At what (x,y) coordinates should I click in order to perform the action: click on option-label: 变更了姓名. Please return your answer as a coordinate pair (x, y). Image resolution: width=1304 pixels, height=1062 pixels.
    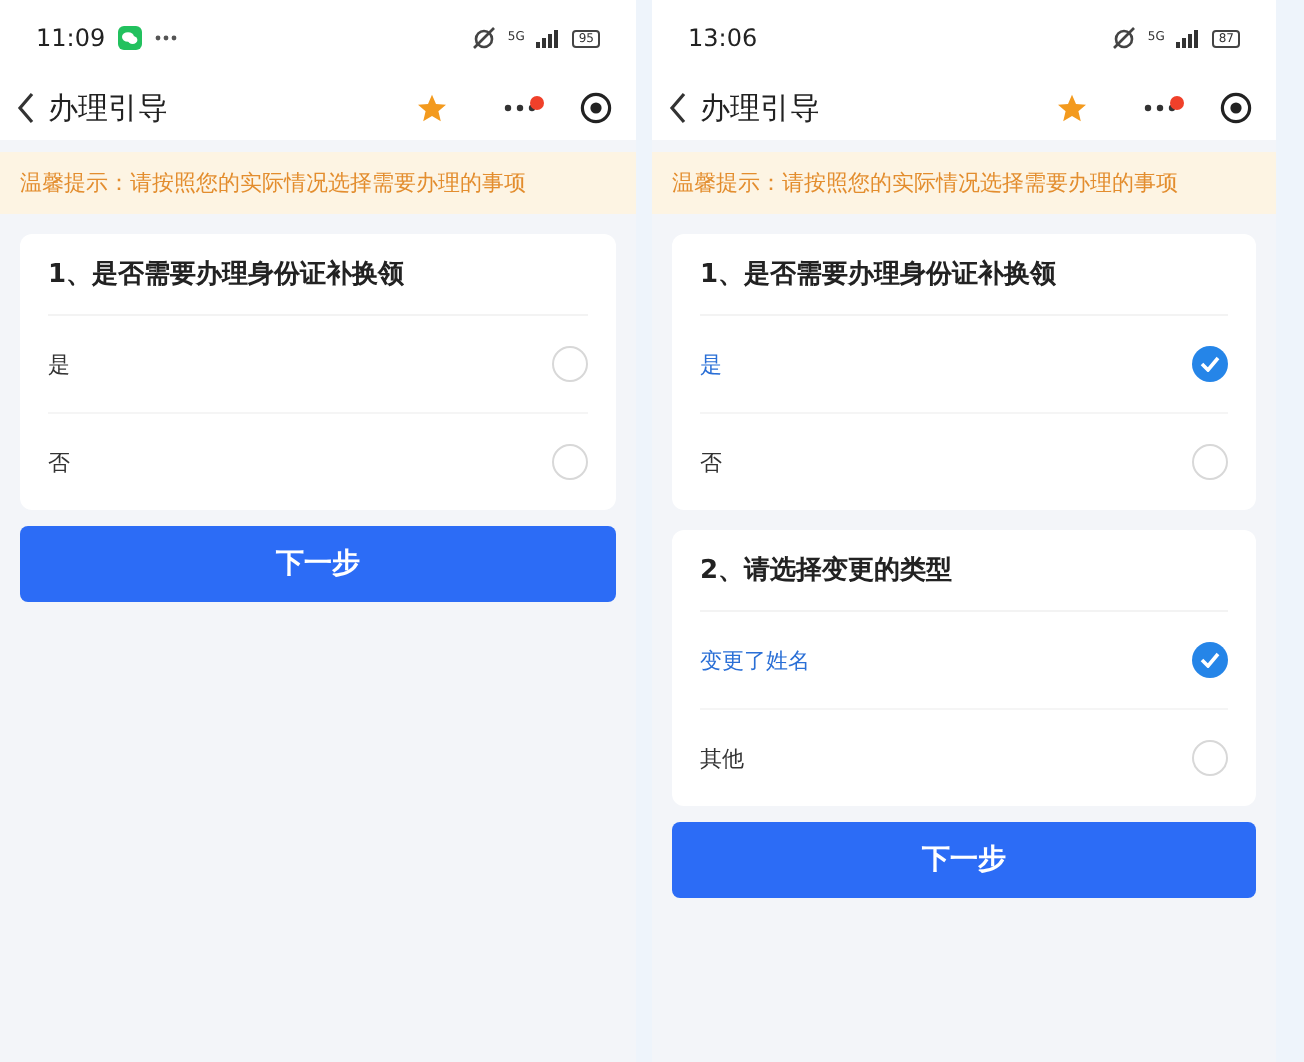
    Looking at the image, I should click on (755, 660).